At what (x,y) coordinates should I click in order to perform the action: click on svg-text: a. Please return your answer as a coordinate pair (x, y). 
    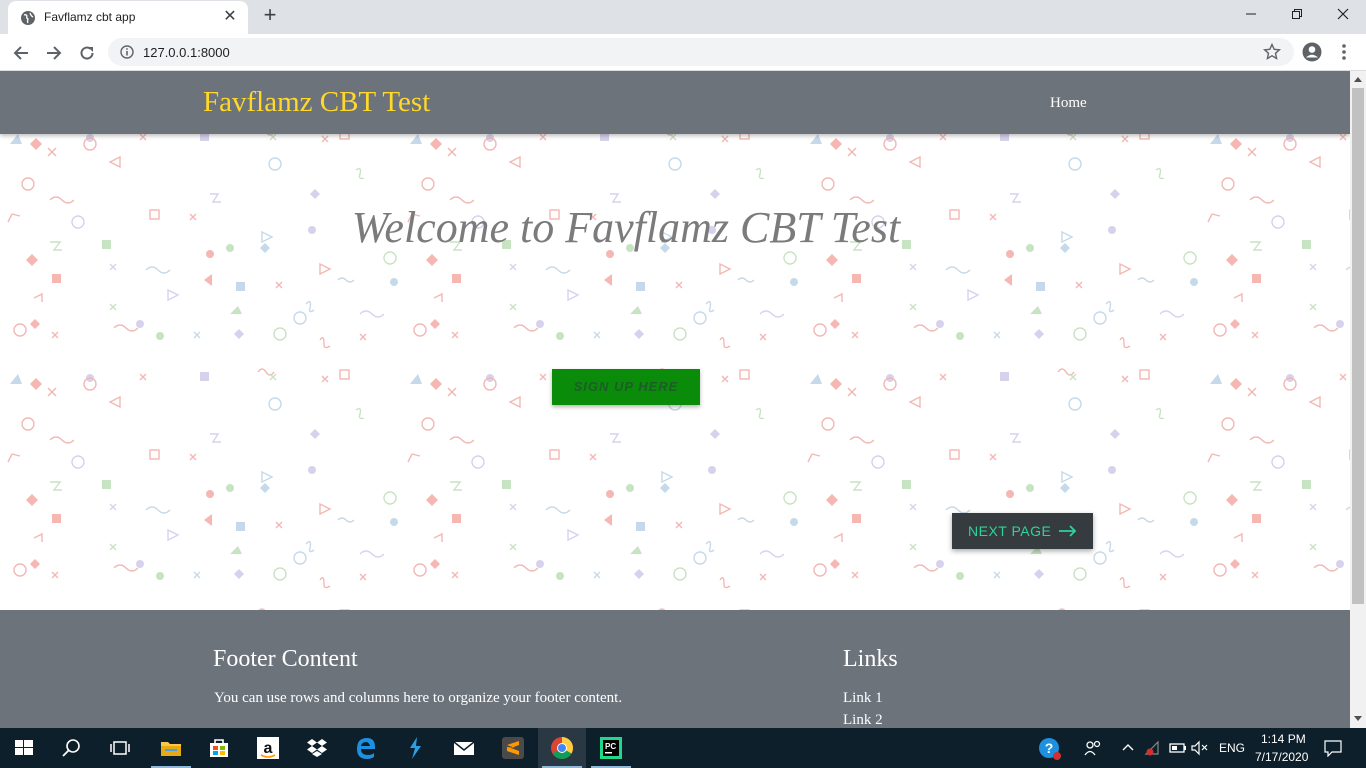
    Looking at the image, I should click on (268, 748).